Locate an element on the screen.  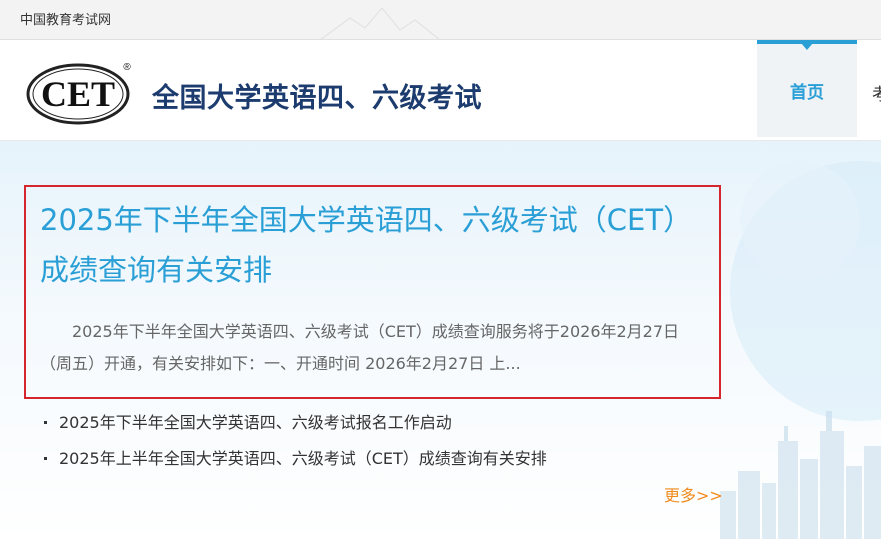
cet-logo: CET ® is located at coordinates (81, 92).